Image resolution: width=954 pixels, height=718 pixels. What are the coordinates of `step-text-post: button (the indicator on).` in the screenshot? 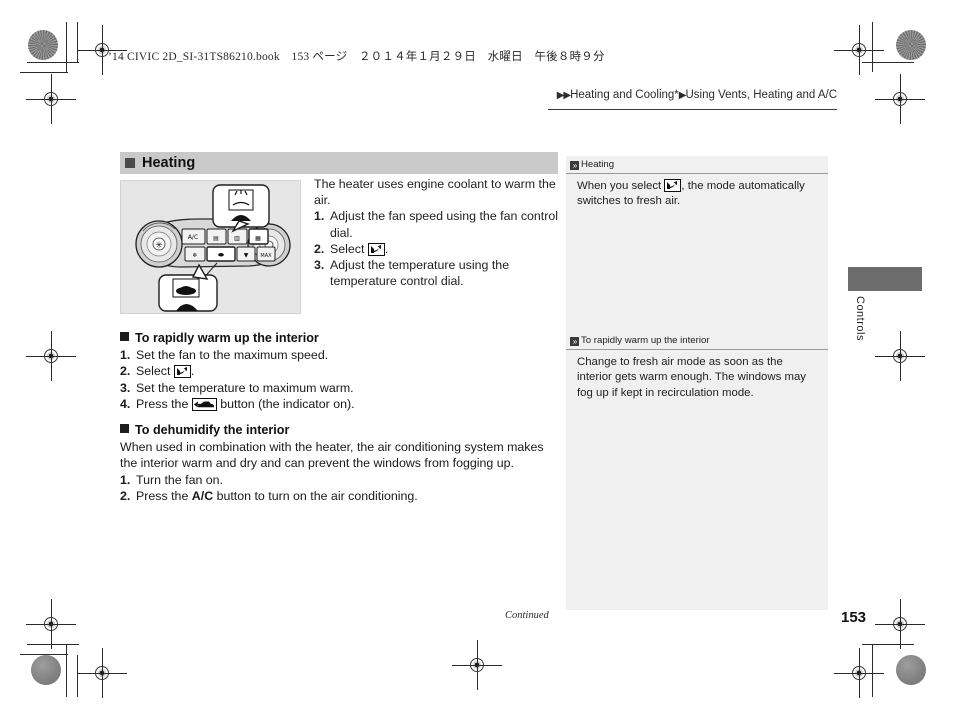 It's located at (285, 403).